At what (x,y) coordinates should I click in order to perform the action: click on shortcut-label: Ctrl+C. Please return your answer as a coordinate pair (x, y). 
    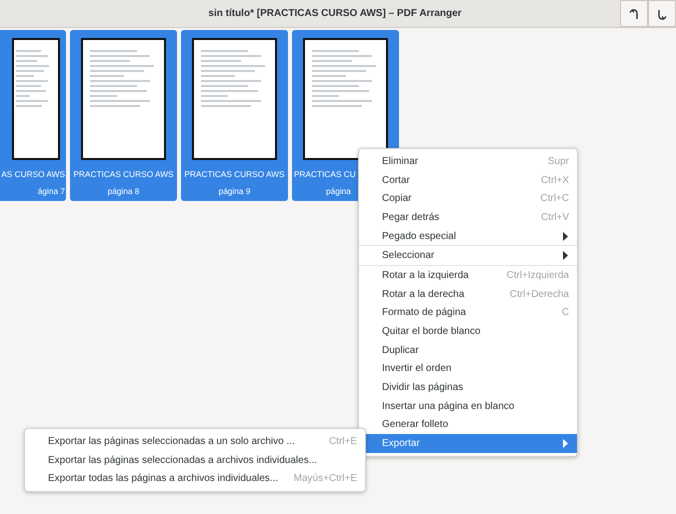
    Looking at the image, I should click on (554, 198).